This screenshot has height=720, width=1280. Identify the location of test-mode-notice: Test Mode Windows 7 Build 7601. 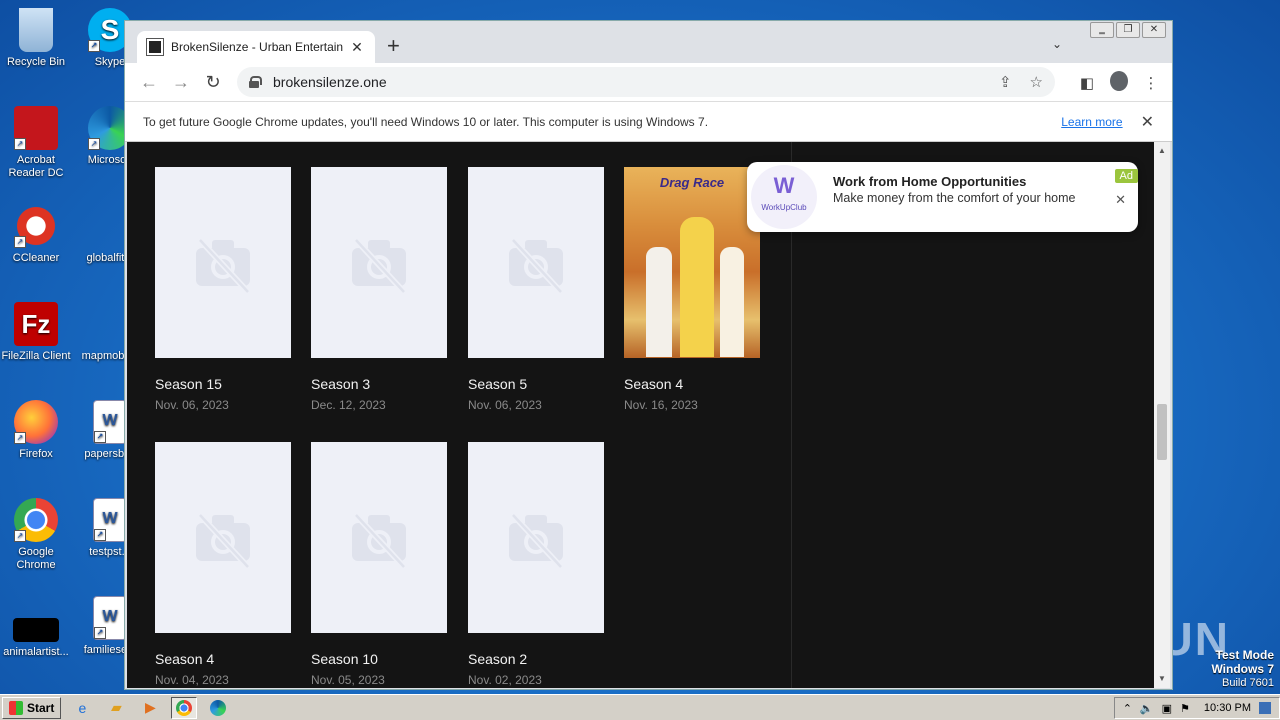
(1242, 669).